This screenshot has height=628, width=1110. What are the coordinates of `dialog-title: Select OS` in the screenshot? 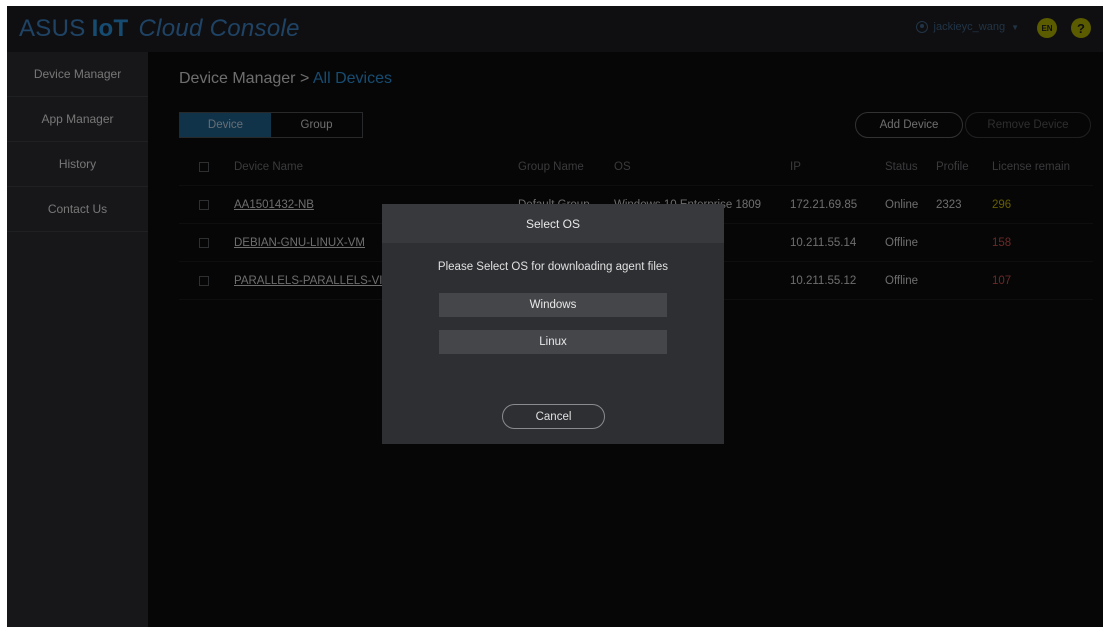 It's located at (553, 223).